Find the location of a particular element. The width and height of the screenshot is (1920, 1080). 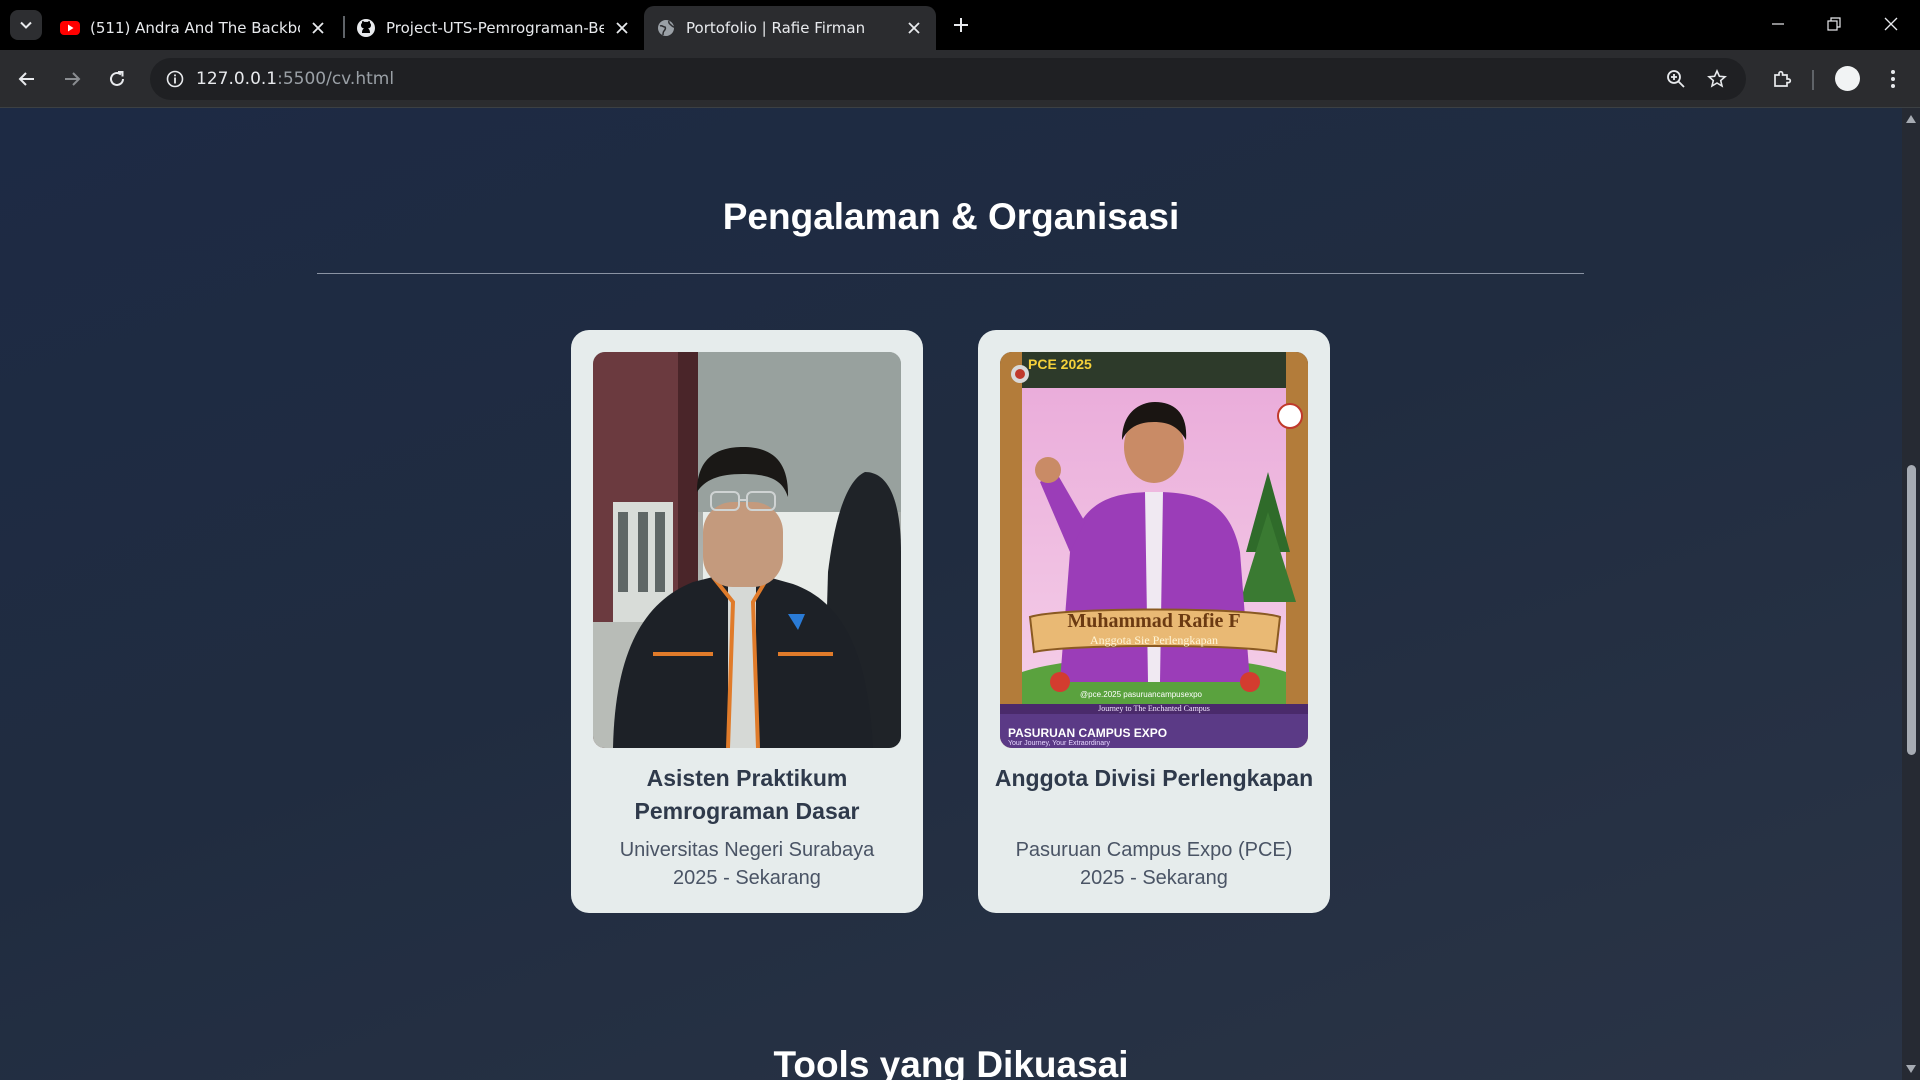

plus-icon is located at coordinates (961, 25).